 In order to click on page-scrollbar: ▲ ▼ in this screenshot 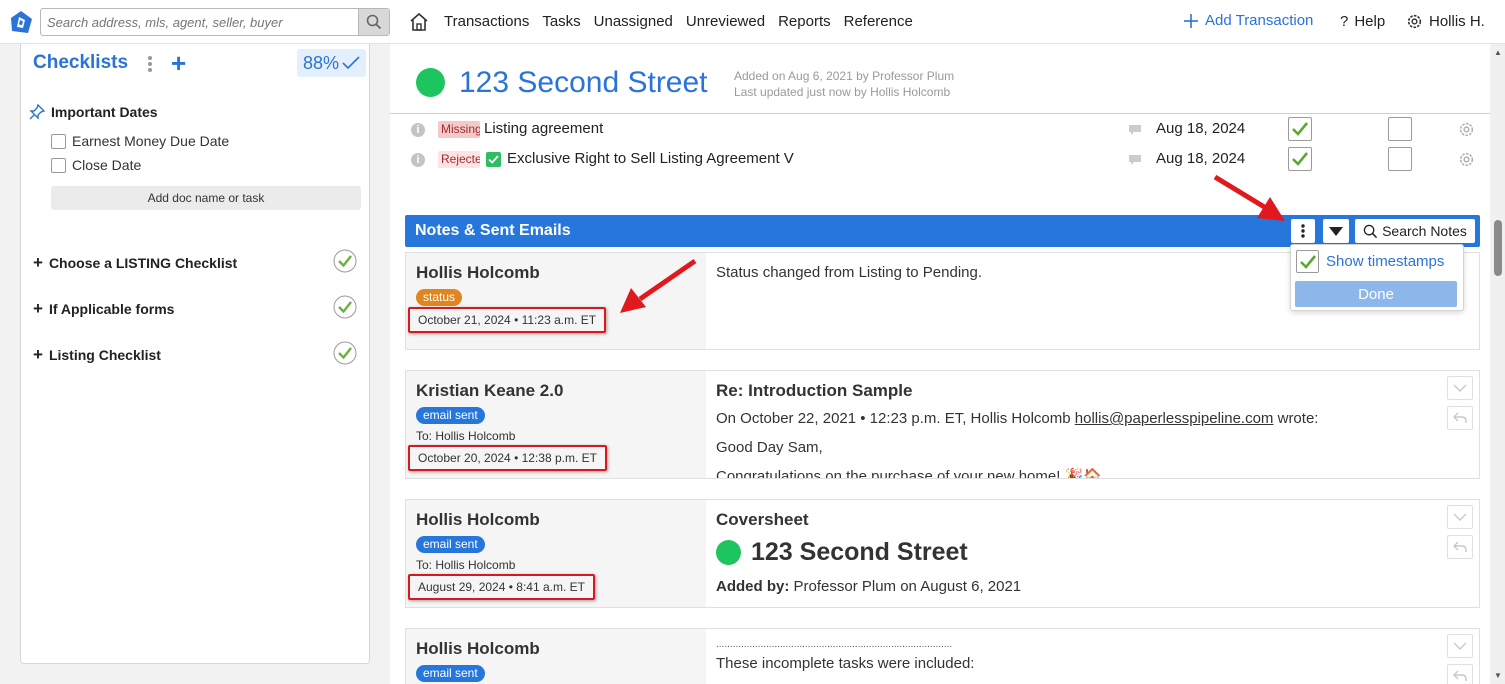, I will do `click(1498, 364)`.